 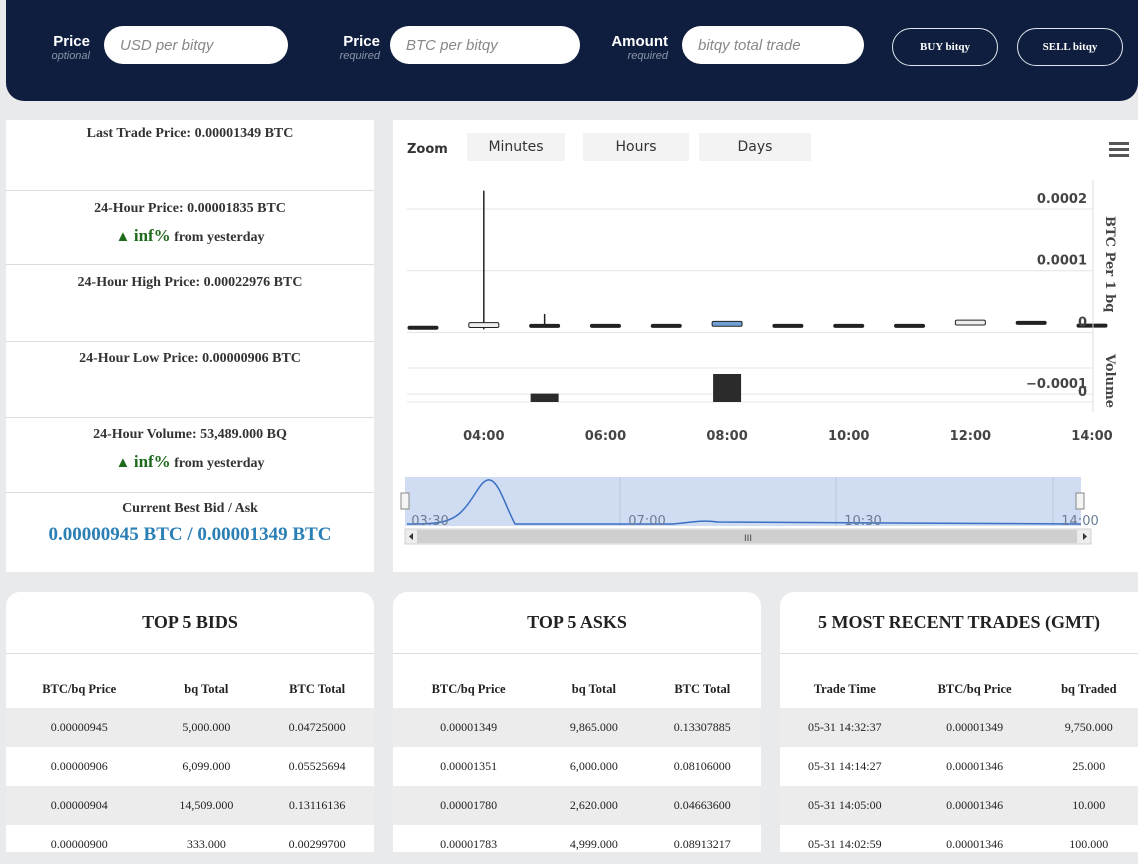 What do you see at coordinates (577, 653) in the screenshot?
I see `asks-divider` at bounding box center [577, 653].